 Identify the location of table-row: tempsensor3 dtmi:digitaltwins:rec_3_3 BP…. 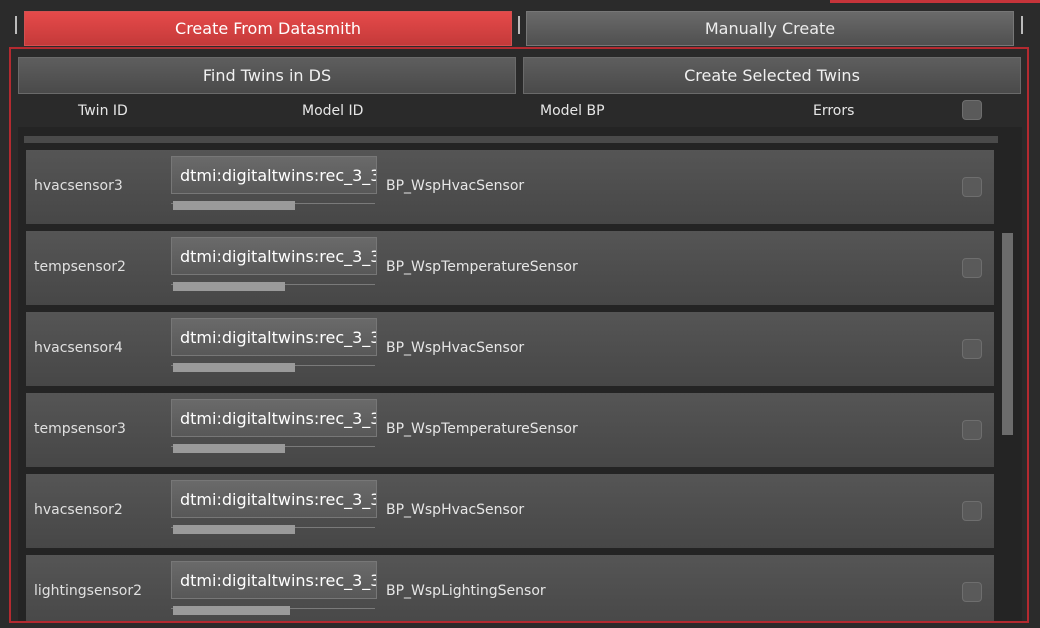
(510, 430).